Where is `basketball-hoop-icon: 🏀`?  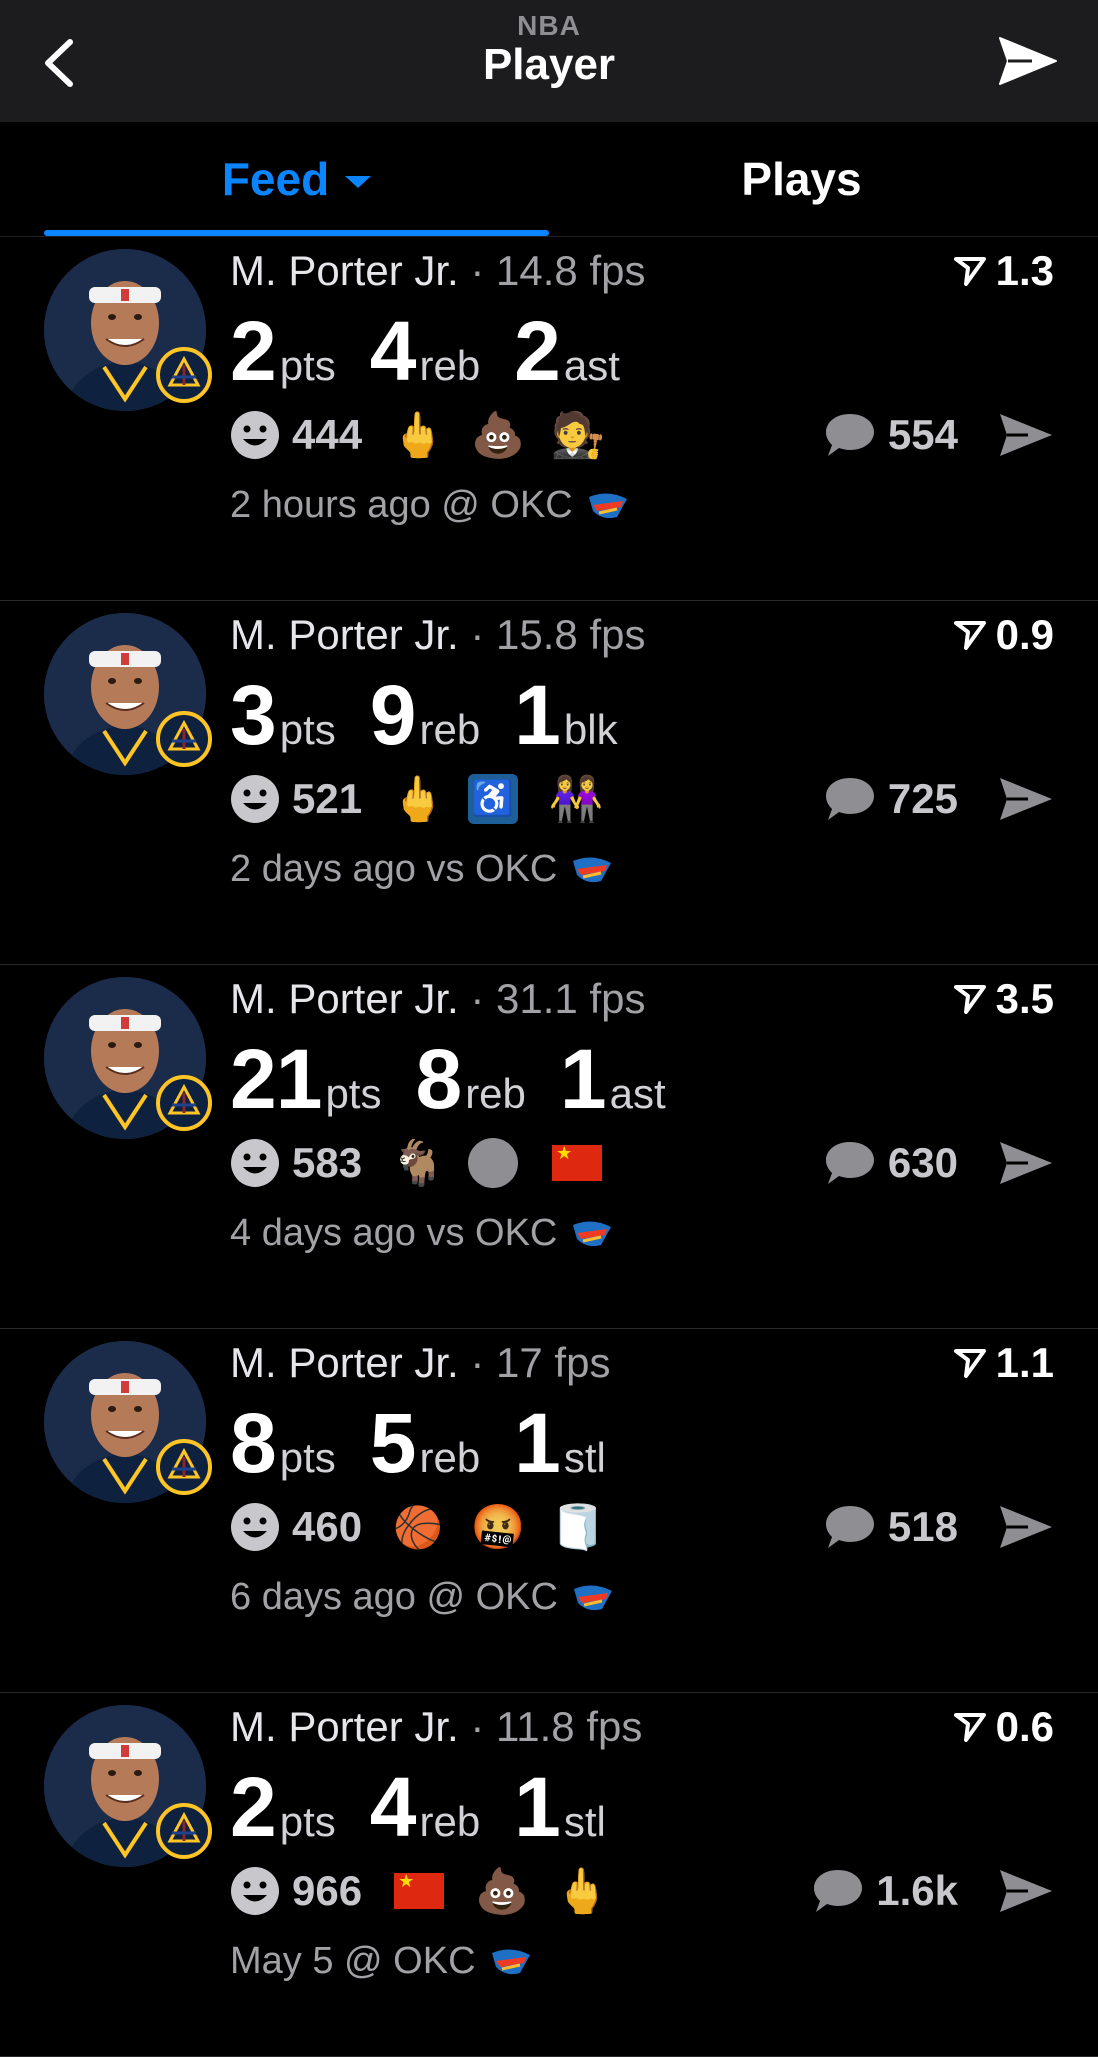
basketball-hoop-icon: 🏀 is located at coordinates (418, 1527).